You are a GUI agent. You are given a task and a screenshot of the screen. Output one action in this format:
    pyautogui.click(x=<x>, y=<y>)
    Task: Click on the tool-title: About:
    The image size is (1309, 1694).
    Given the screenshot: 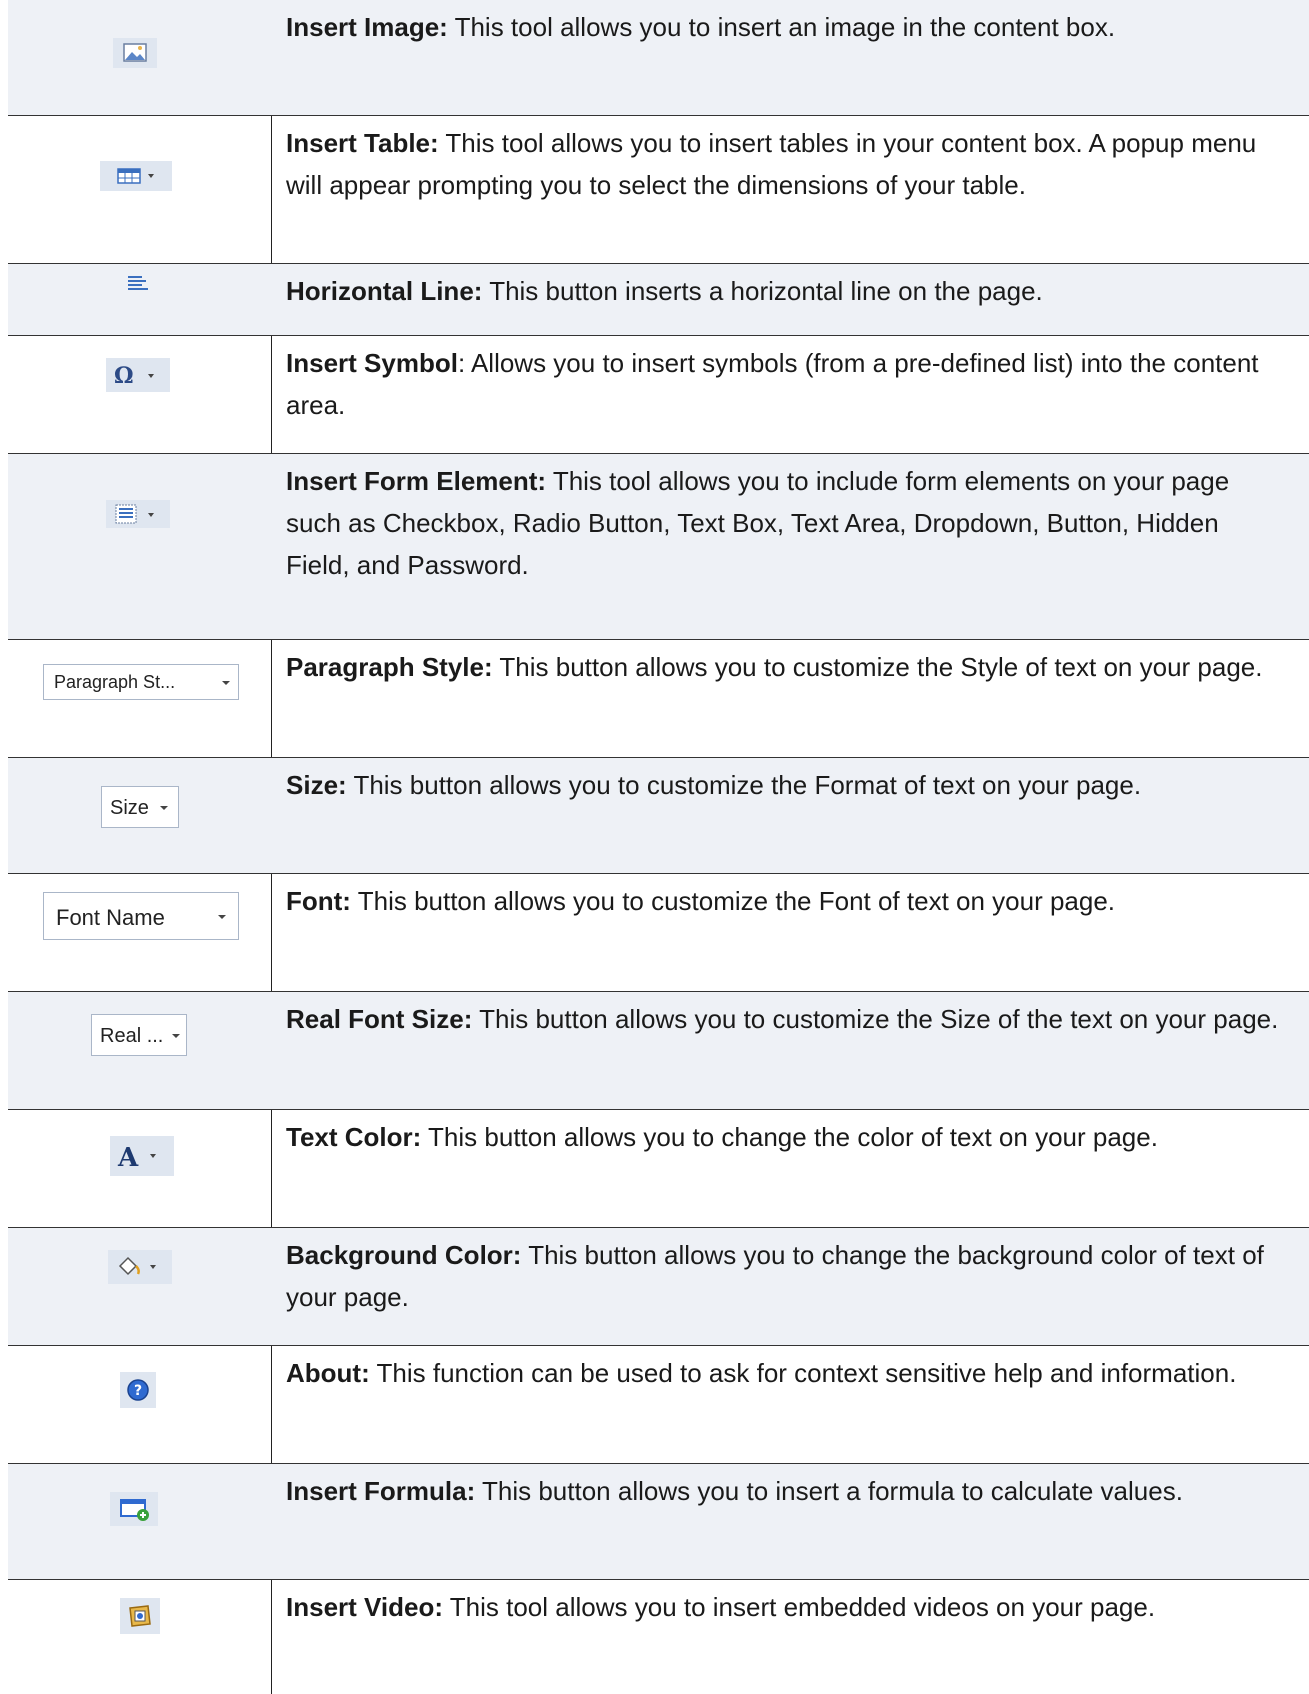 What is the action you would take?
    pyautogui.click(x=328, y=1373)
    